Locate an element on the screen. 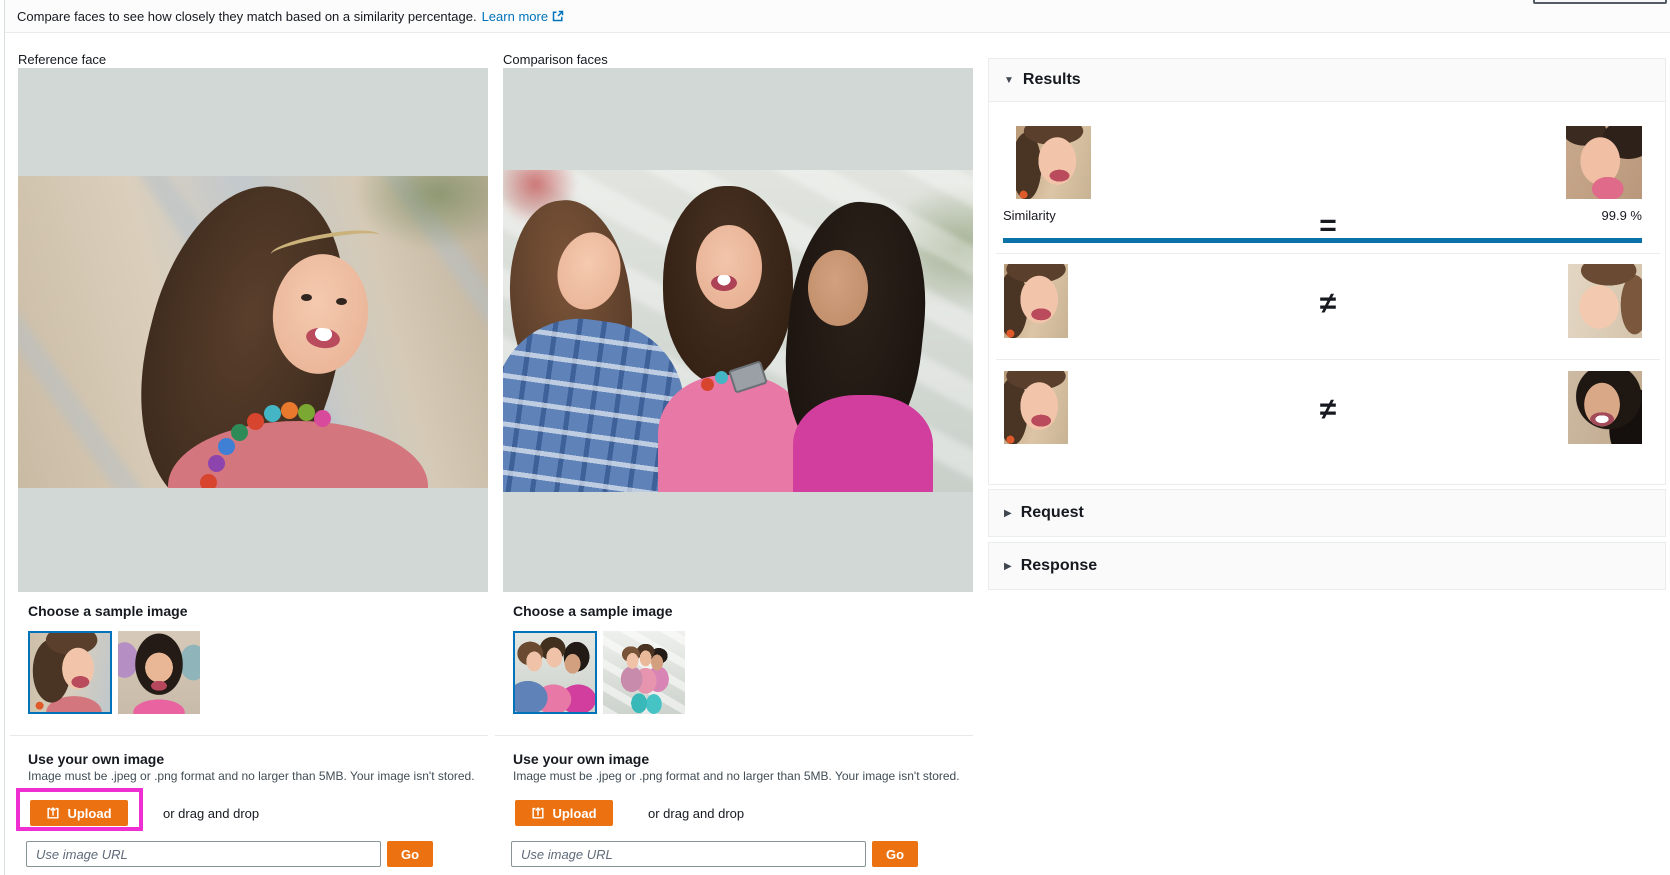 This screenshot has width=1670, height=875. request-title: Request is located at coordinates (1052, 512).